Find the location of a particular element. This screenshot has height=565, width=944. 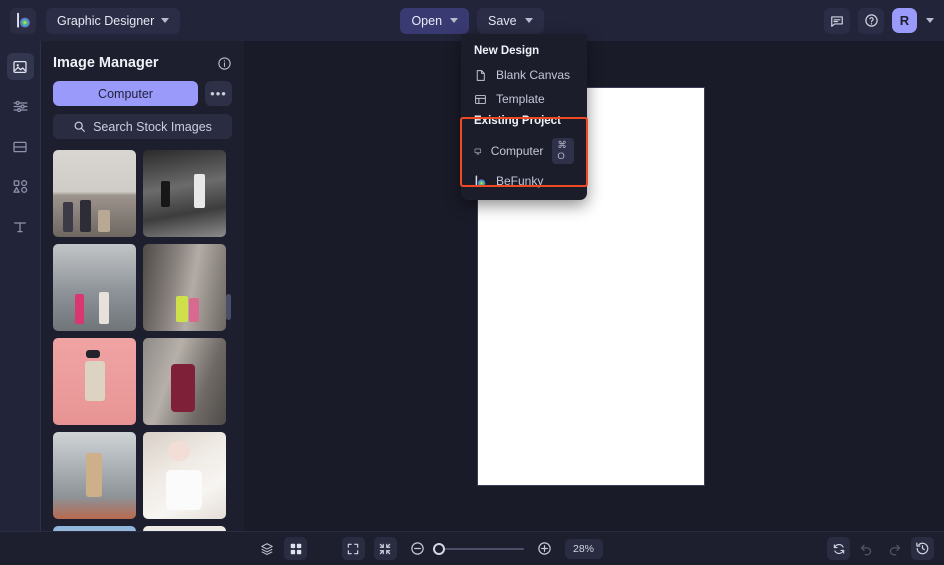

computer-source-label: Computer is located at coordinates (125, 93).